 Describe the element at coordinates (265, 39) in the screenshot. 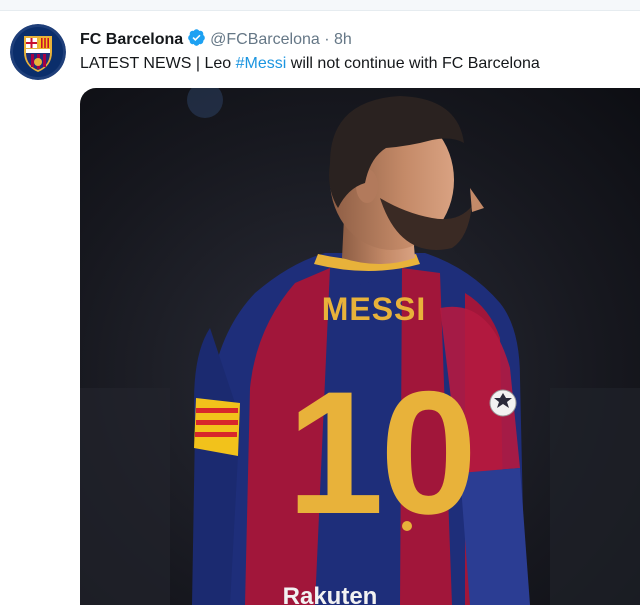

I see `handle: @FCBarcelona` at that location.